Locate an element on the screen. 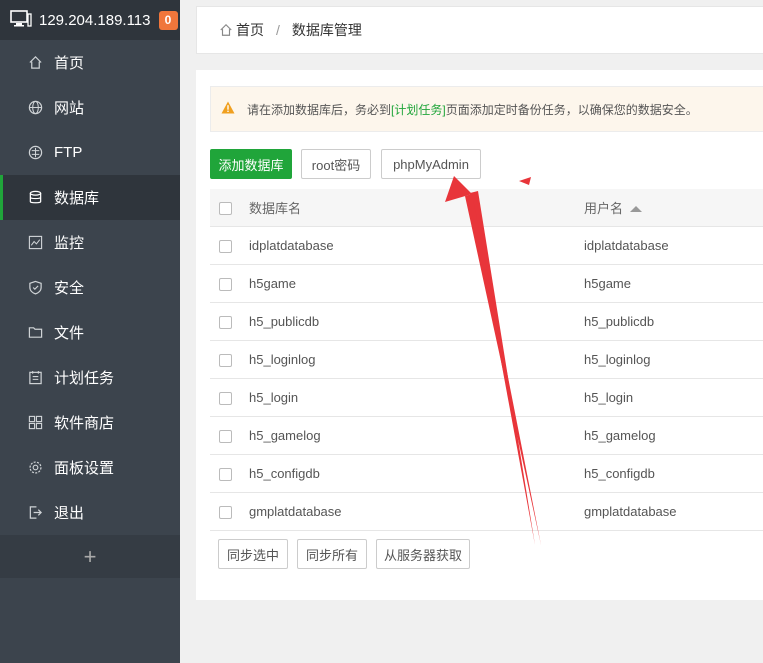 The height and width of the screenshot is (663, 763). warning-icon is located at coordinates (228, 109).